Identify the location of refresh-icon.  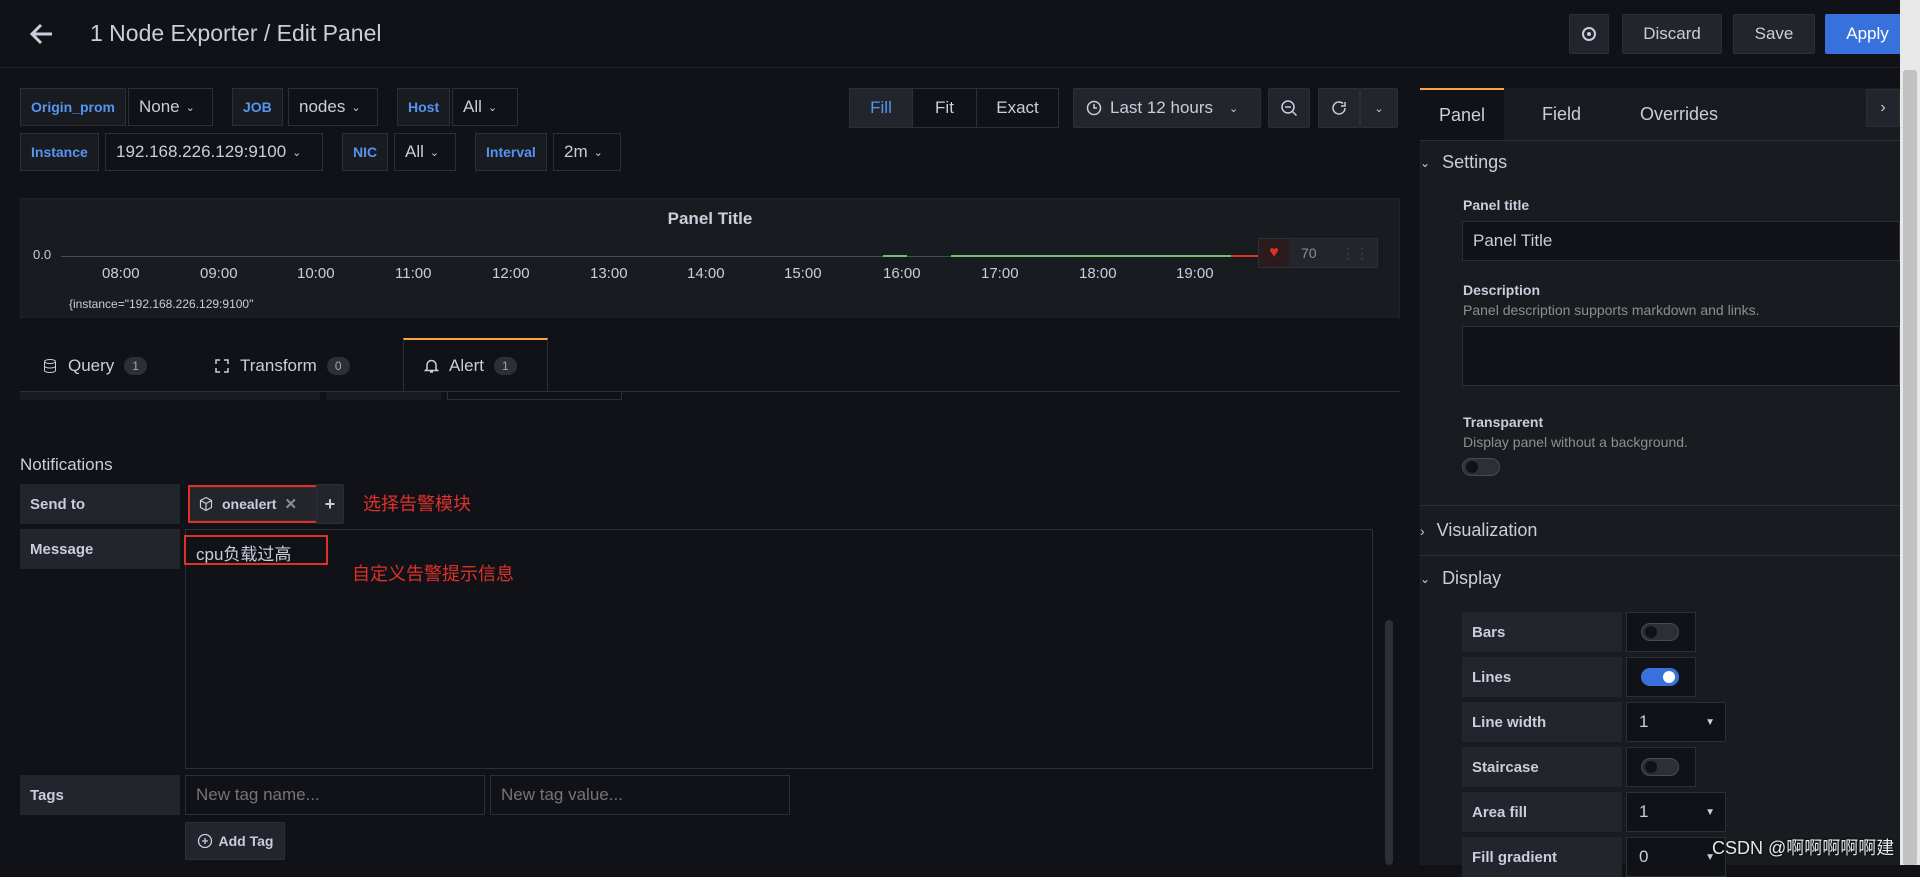
(1339, 108).